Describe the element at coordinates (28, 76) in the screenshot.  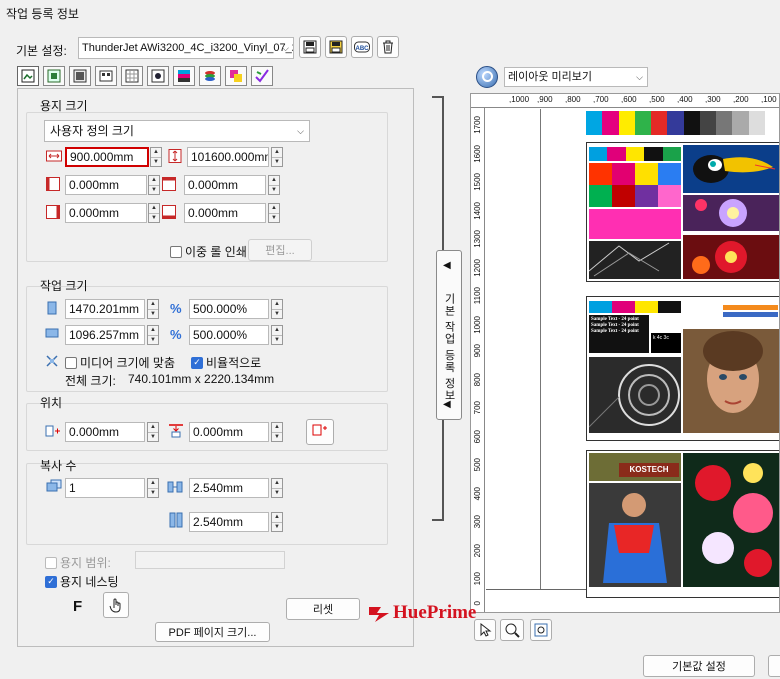
I see `tab-page-setup` at that location.